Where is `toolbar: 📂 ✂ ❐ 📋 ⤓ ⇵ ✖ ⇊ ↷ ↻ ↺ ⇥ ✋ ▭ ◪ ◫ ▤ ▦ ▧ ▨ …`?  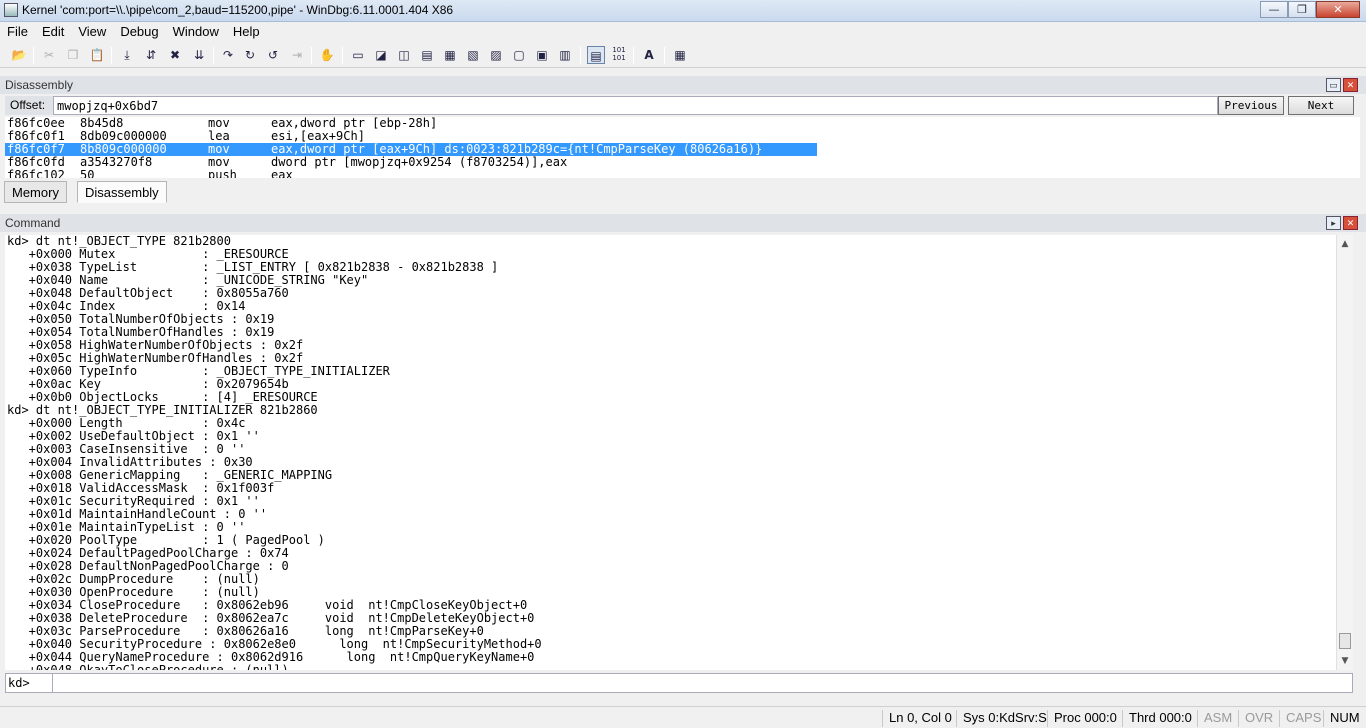 toolbar: 📂 ✂ ❐ 📋 ⤓ ⇵ ✖ ⇊ ↷ ↻ ↺ ⇥ ✋ ▭ ◪ ◫ ▤ ▦ ▧ ▨ … is located at coordinates (683, 55).